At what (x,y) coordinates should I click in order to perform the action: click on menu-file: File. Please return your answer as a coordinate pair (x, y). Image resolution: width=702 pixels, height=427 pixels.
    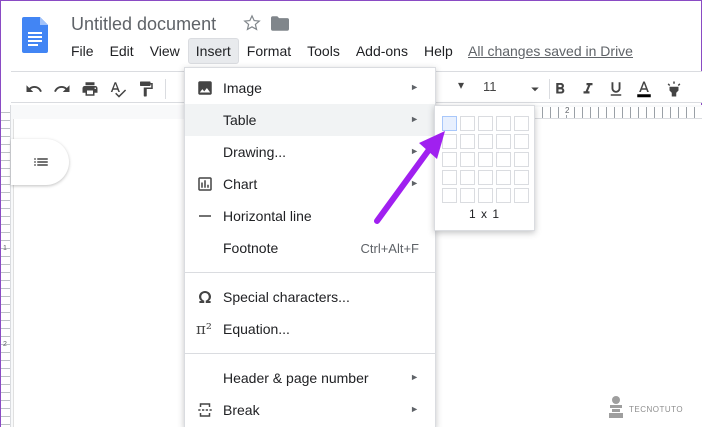
    Looking at the image, I should click on (82, 51).